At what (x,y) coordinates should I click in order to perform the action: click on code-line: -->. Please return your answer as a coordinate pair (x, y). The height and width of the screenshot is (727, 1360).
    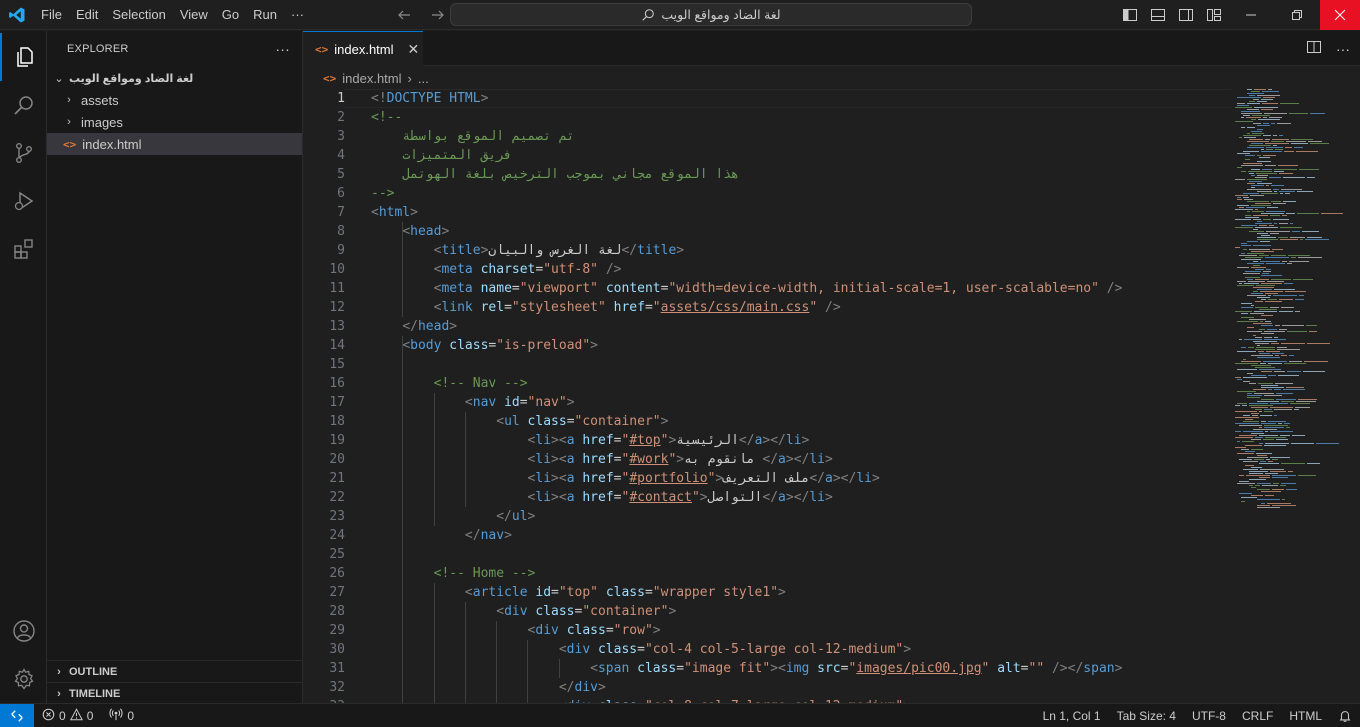
    Looking at the image, I should click on (801, 193).